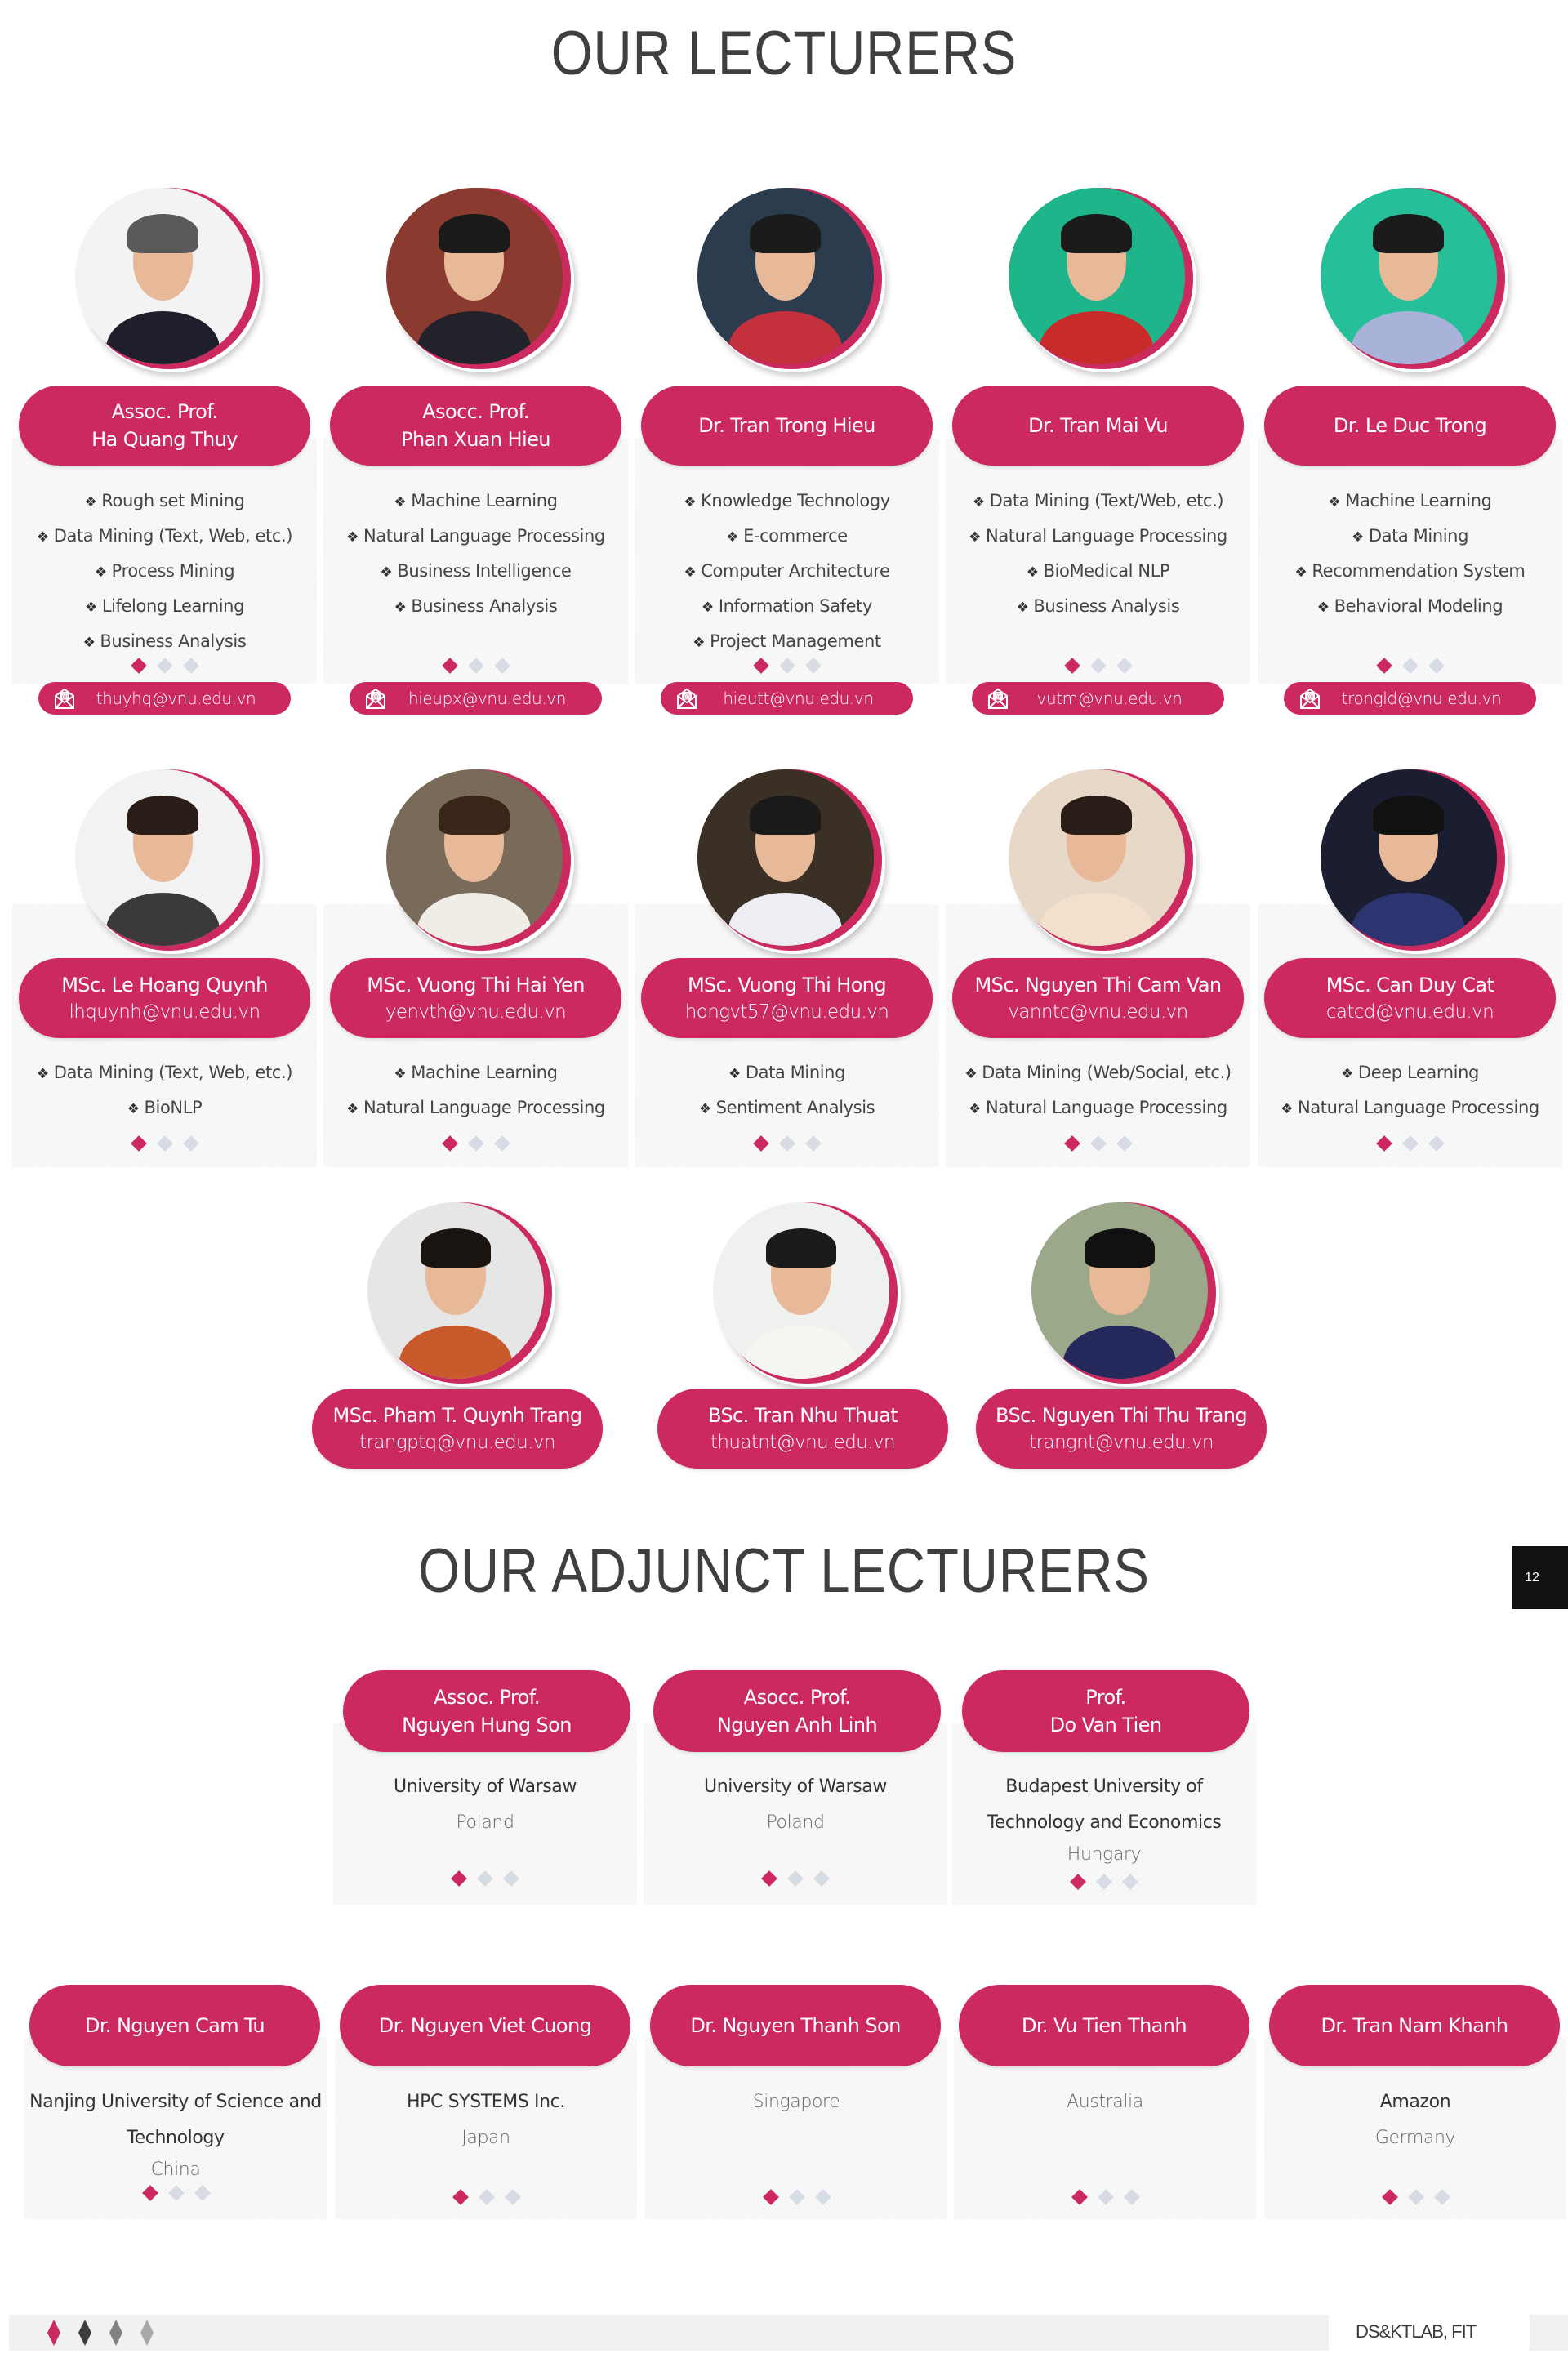 Image resolution: width=1568 pixels, height=2376 pixels. I want to click on research-topic-label: Sentiment Analysis, so click(795, 1107).